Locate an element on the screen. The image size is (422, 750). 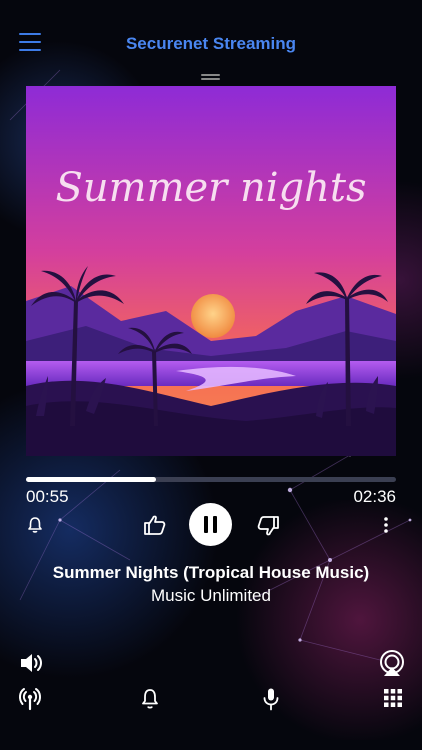
more-vertical-icon is located at coordinates (386, 525).